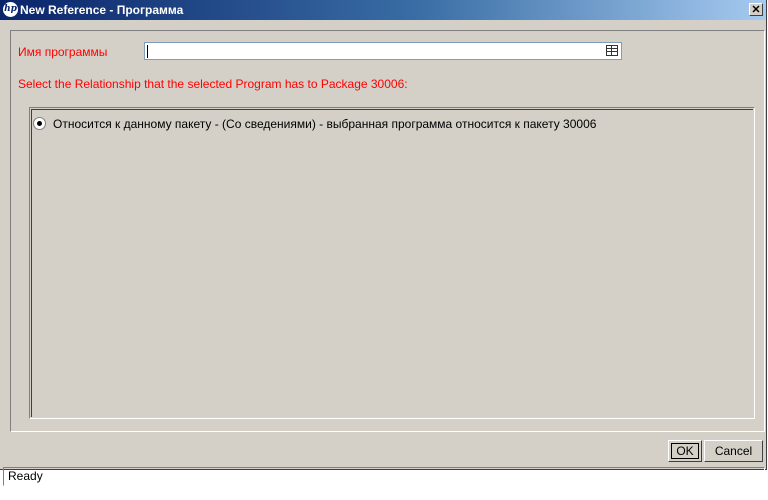 The image size is (768, 500). I want to click on text-caret, so click(147, 51).